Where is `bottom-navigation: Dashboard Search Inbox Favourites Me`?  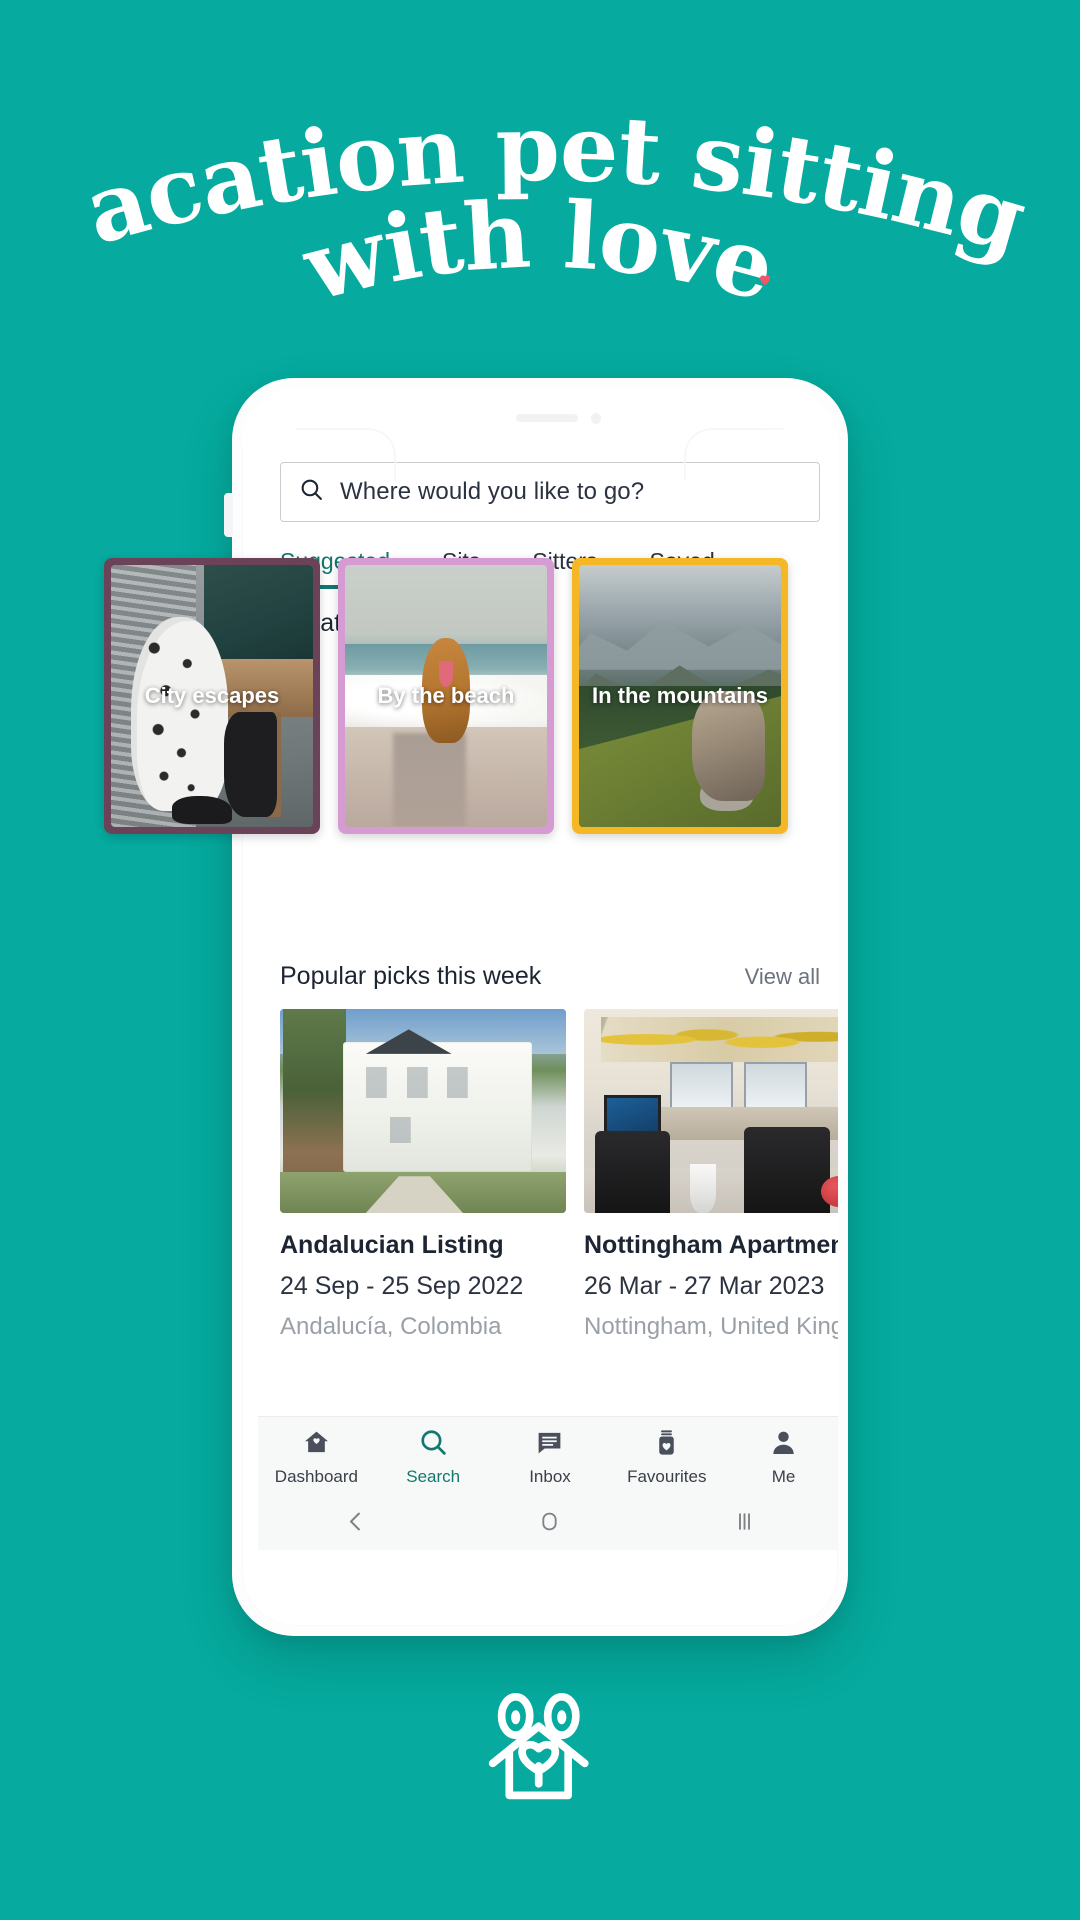
bottom-navigation: Dashboard Search Inbox Favourites Me is located at coordinates (548, 1457).